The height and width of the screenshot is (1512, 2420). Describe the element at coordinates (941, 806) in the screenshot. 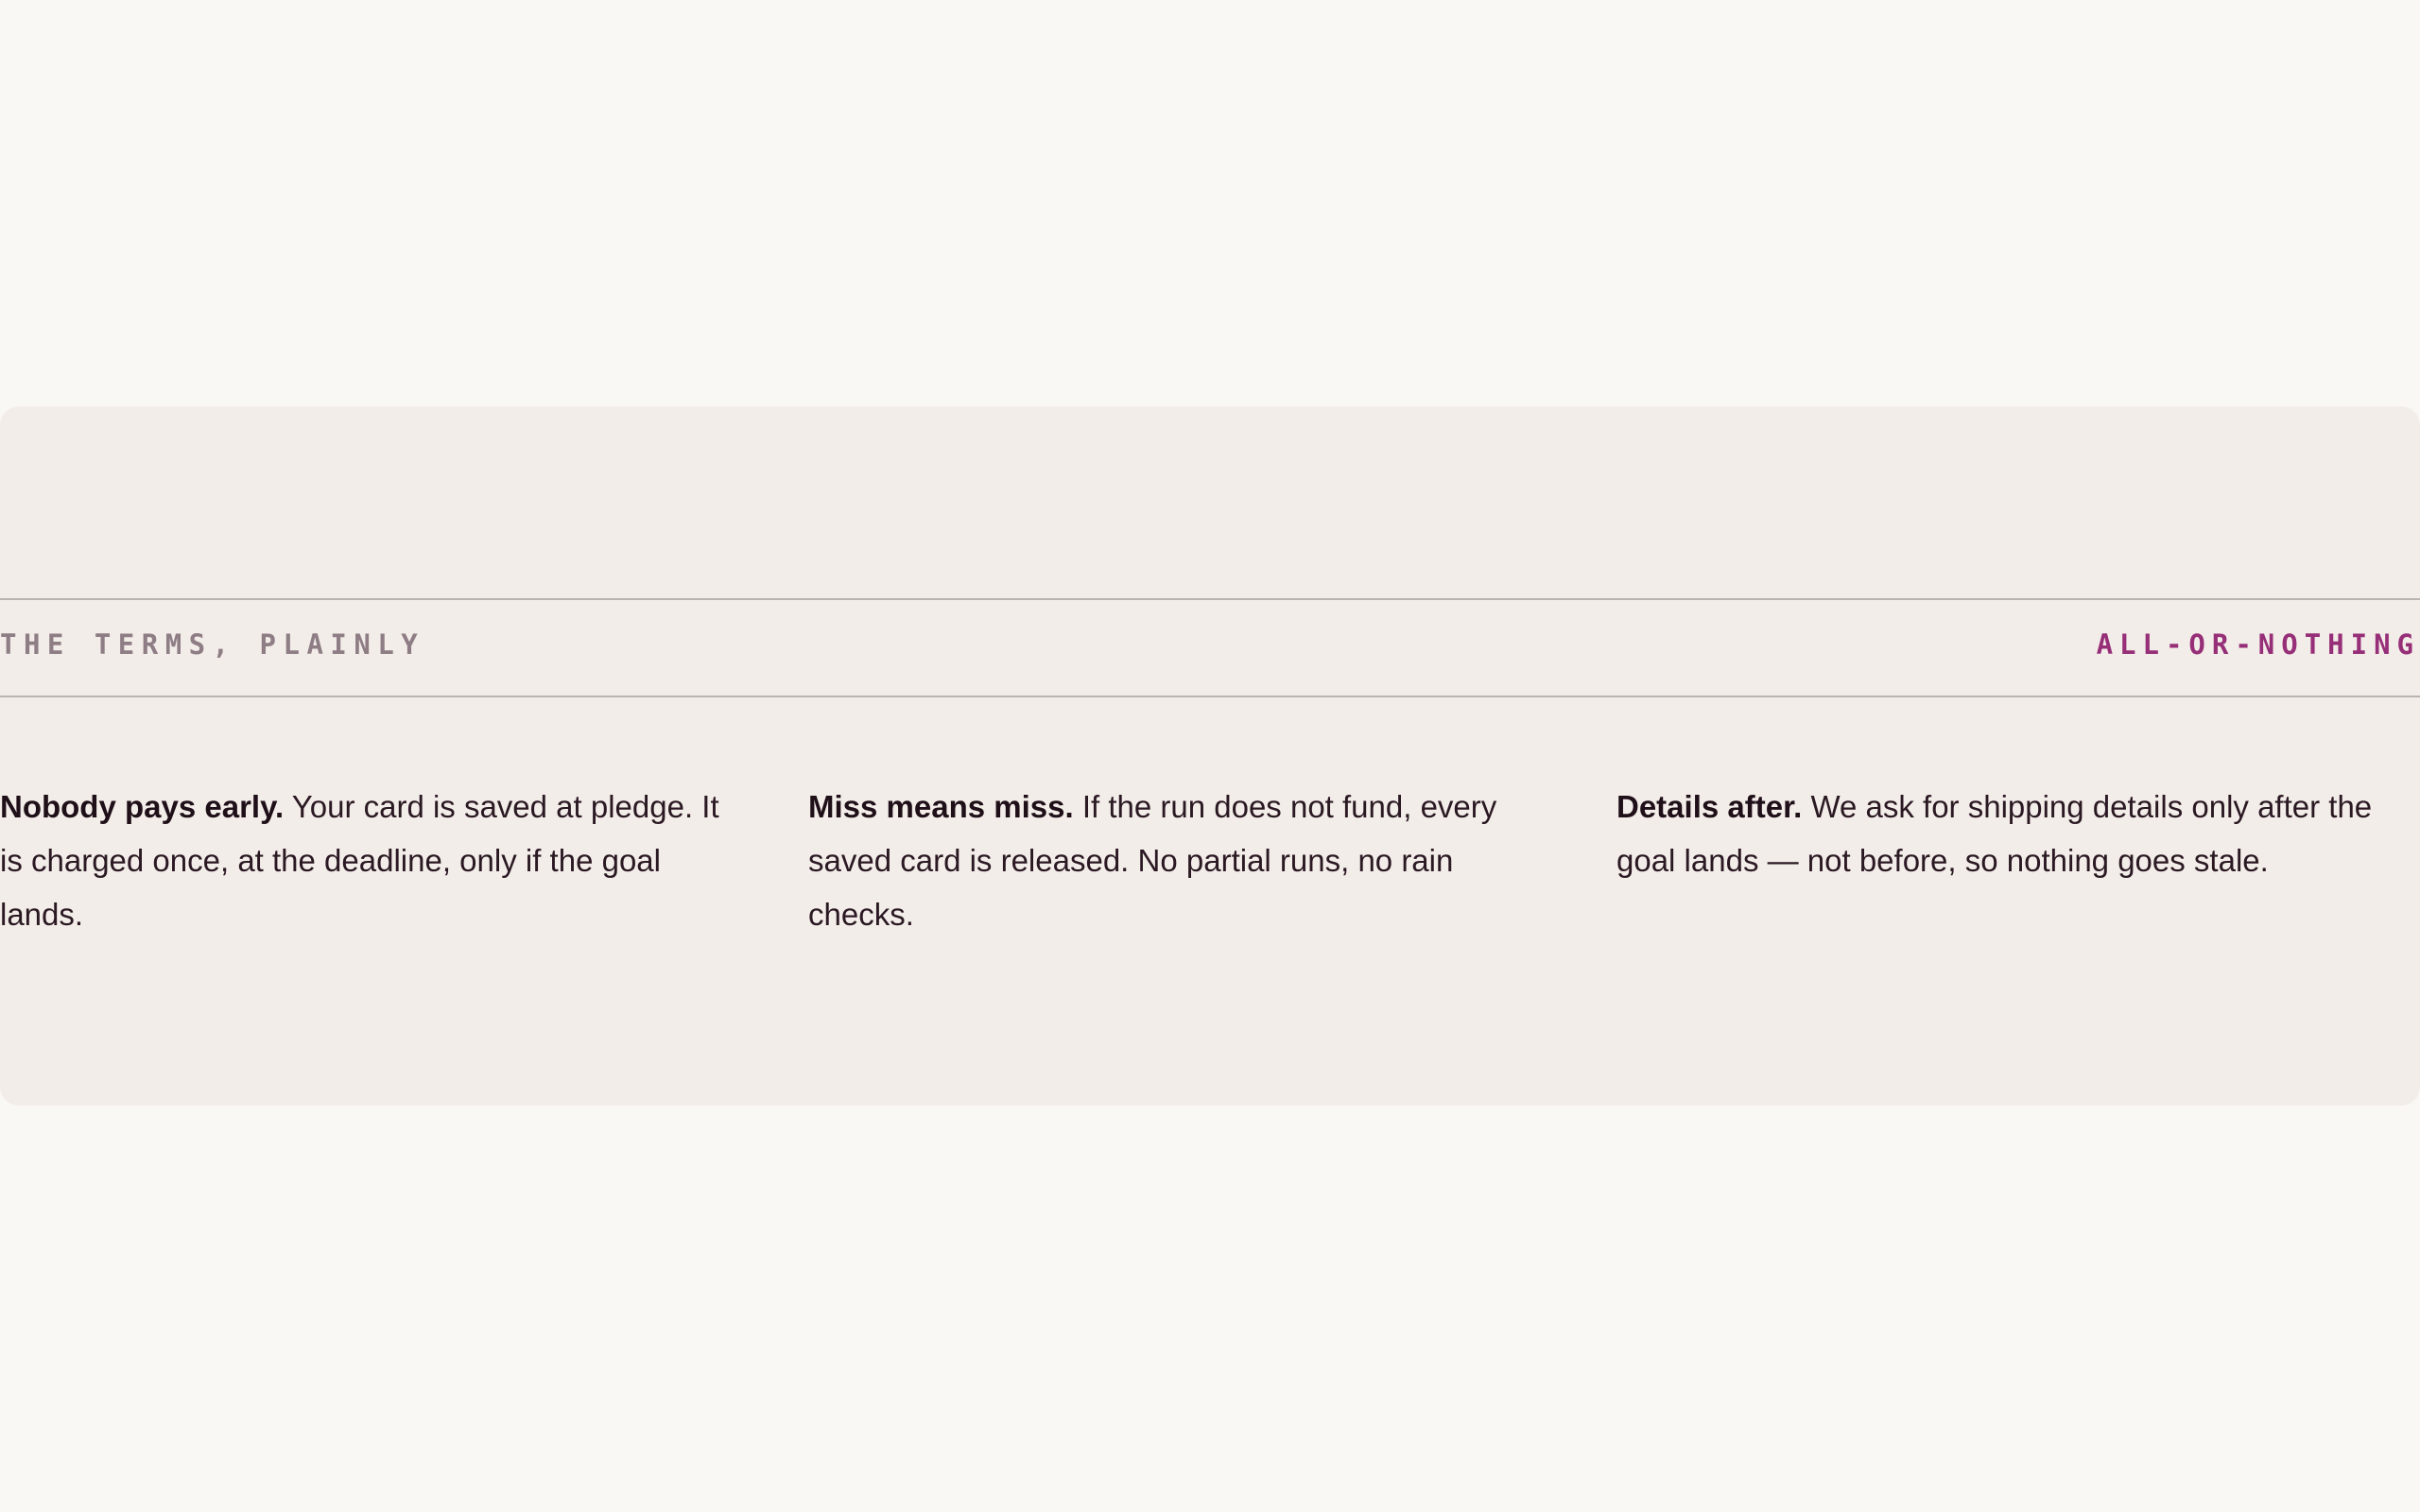

I see `term-heading: Miss means miss.` at that location.